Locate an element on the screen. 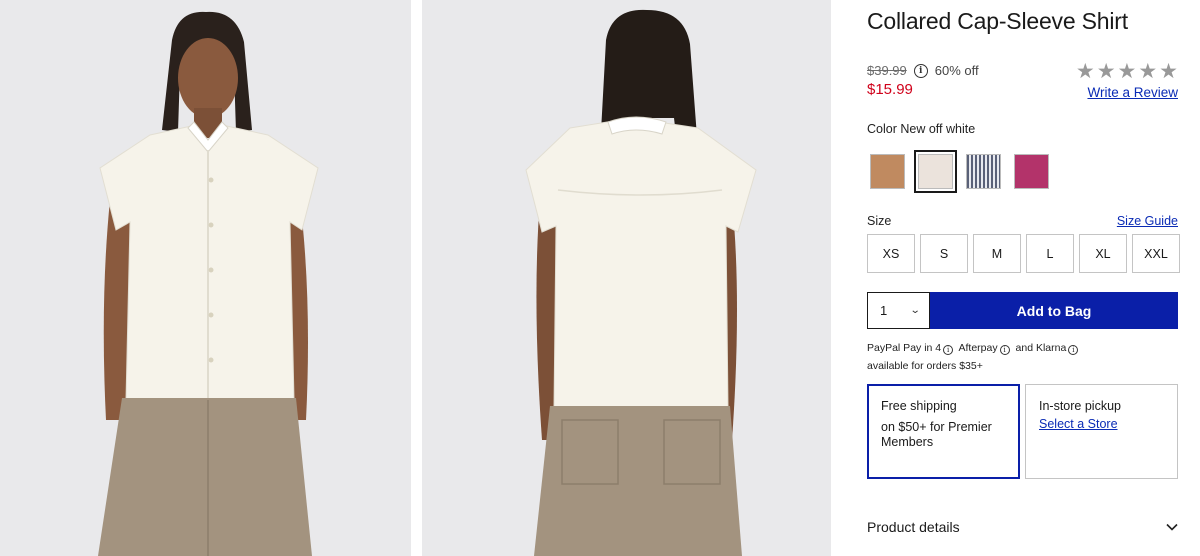 This screenshot has width=1200, height=556. swatch-blue-stripe is located at coordinates (983, 171).